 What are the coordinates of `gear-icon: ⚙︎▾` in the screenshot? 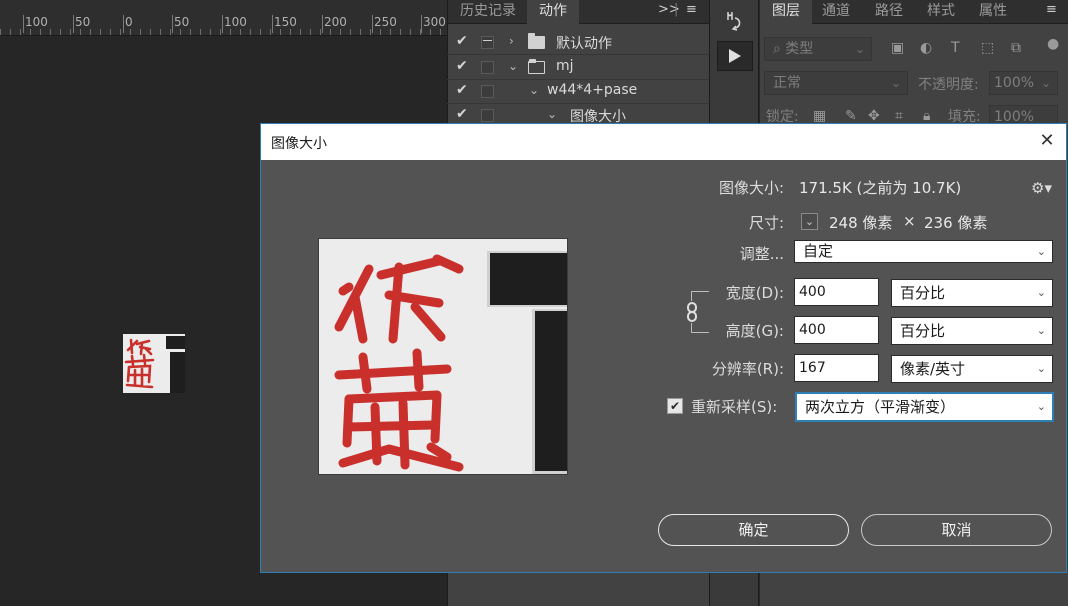 It's located at (1041, 188).